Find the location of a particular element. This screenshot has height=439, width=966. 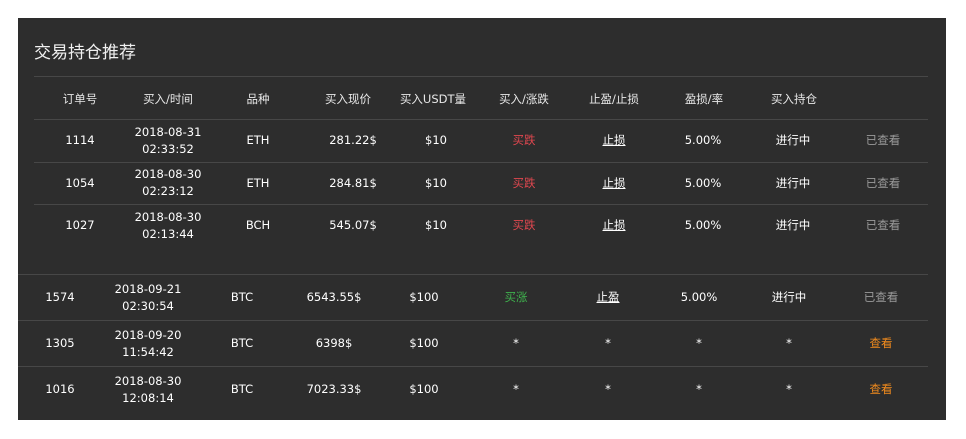

buy-time: 2018-09-20 11:54:42 is located at coordinates (148, 343).